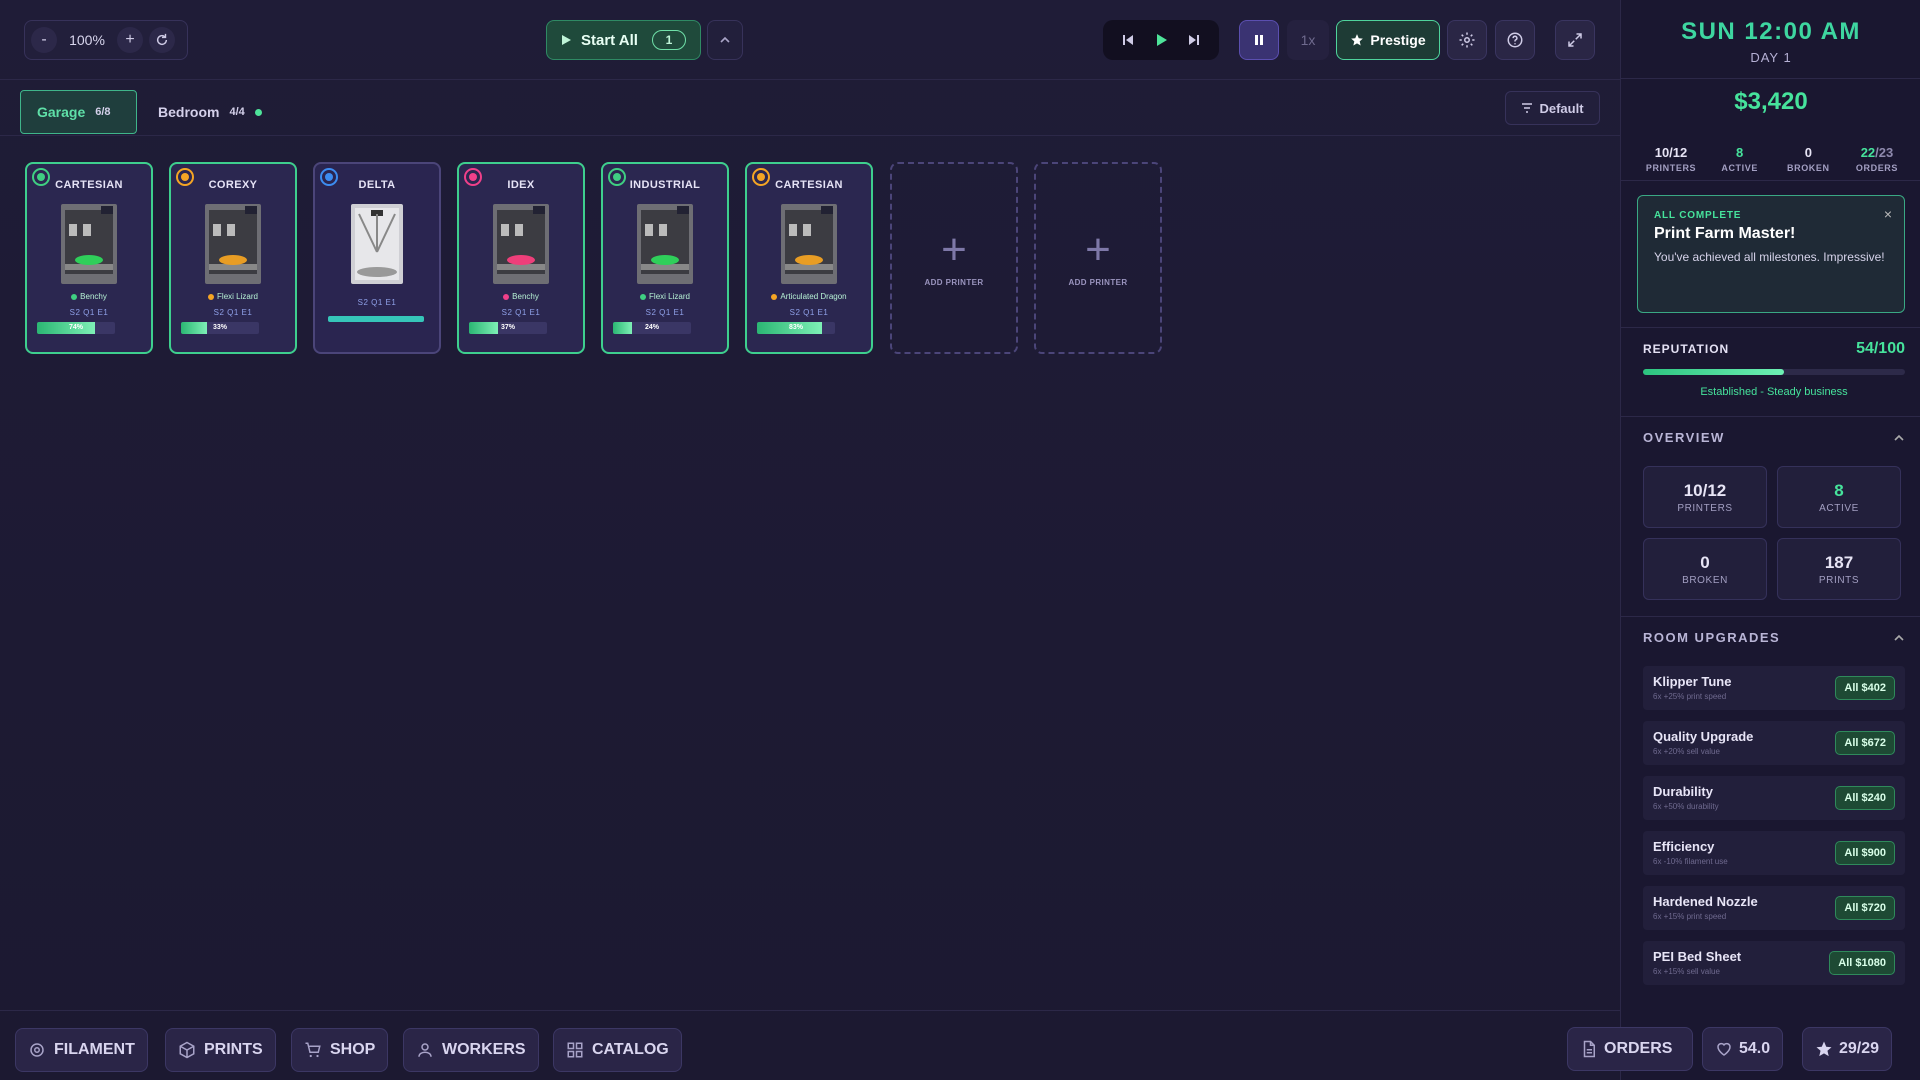 The height and width of the screenshot is (1080, 1920). What do you see at coordinates (220, 1050) in the screenshot?
I see `prints-button: PRINTS` at bounding box center [220, 1050].